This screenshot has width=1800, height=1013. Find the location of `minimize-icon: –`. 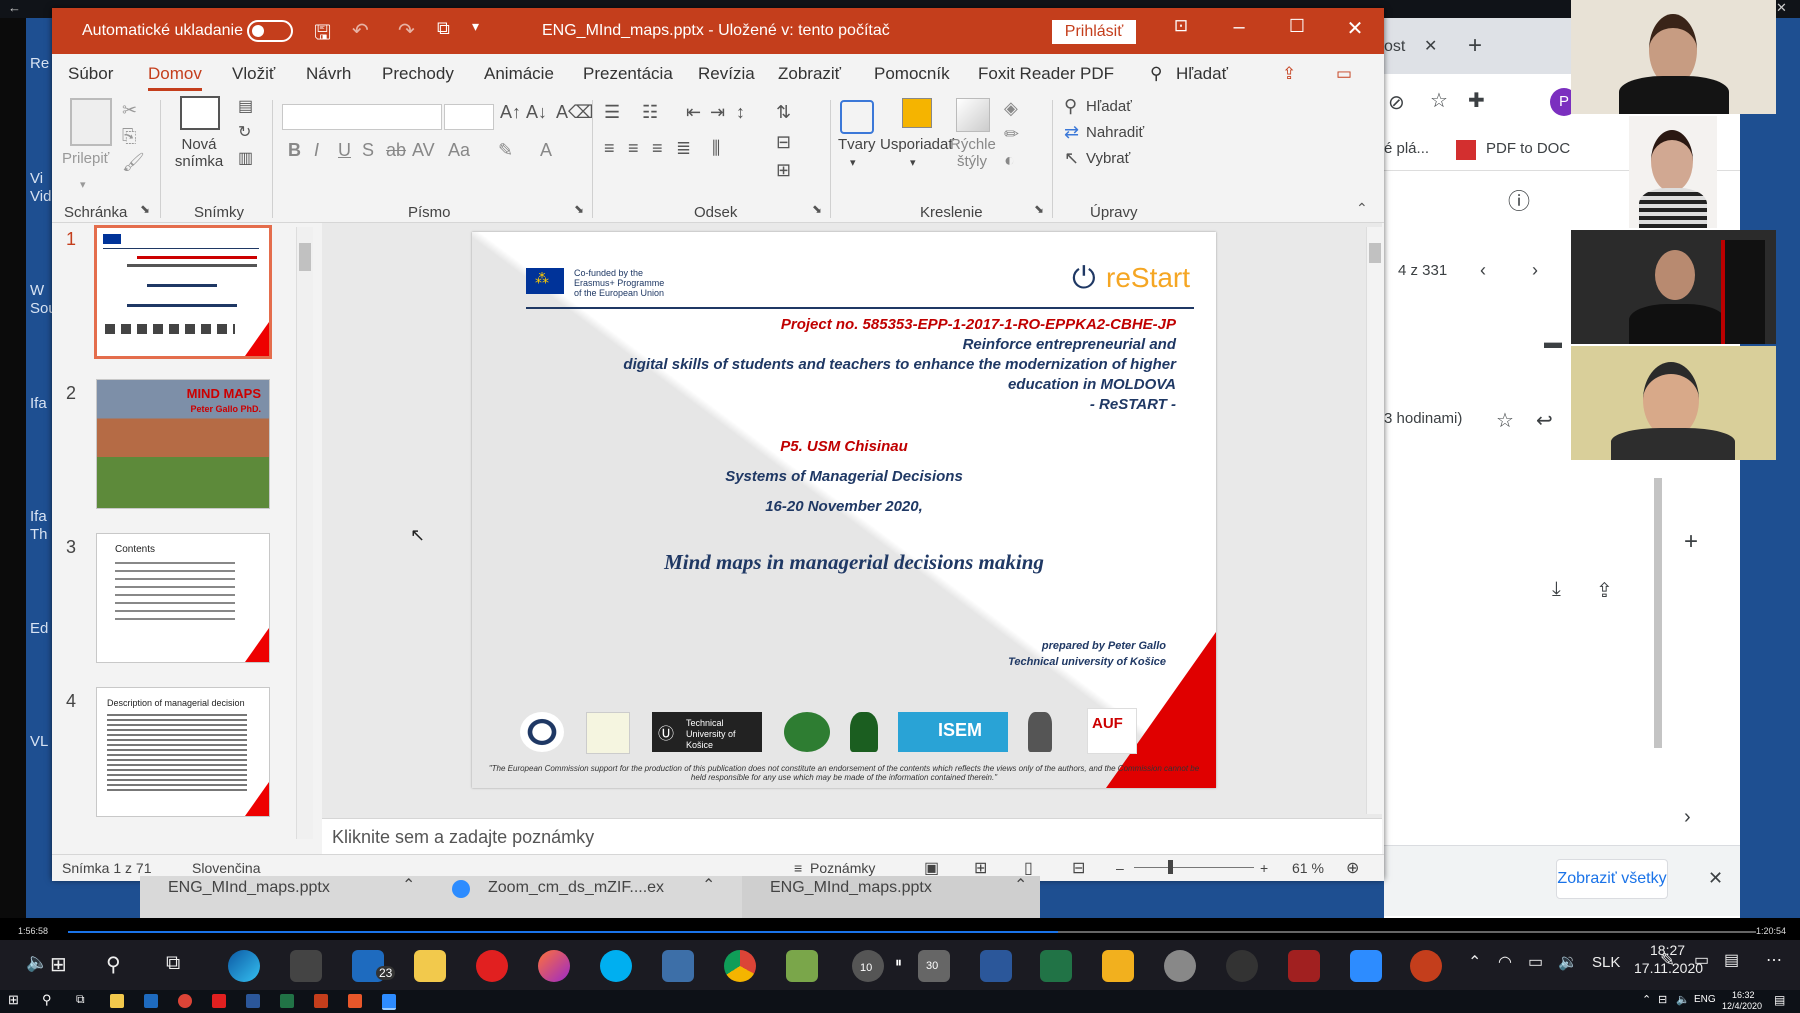

minimize-icon: – is located at coordinates (1239, 27).